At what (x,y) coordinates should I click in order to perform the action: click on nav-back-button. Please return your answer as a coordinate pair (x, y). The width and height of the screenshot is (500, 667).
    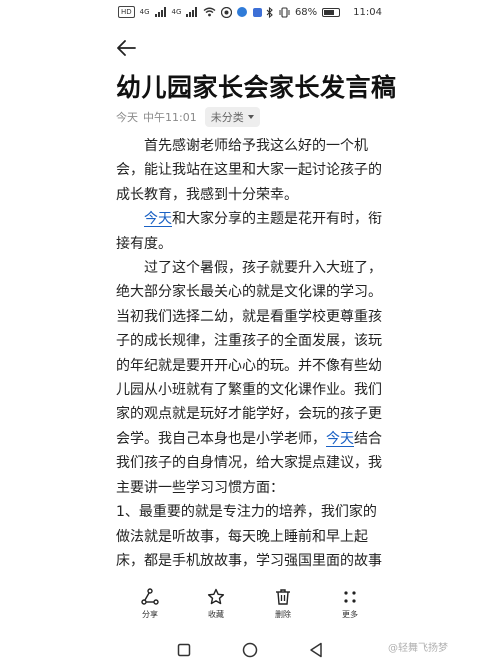
    Looking at the image, I should click on (316, 650).